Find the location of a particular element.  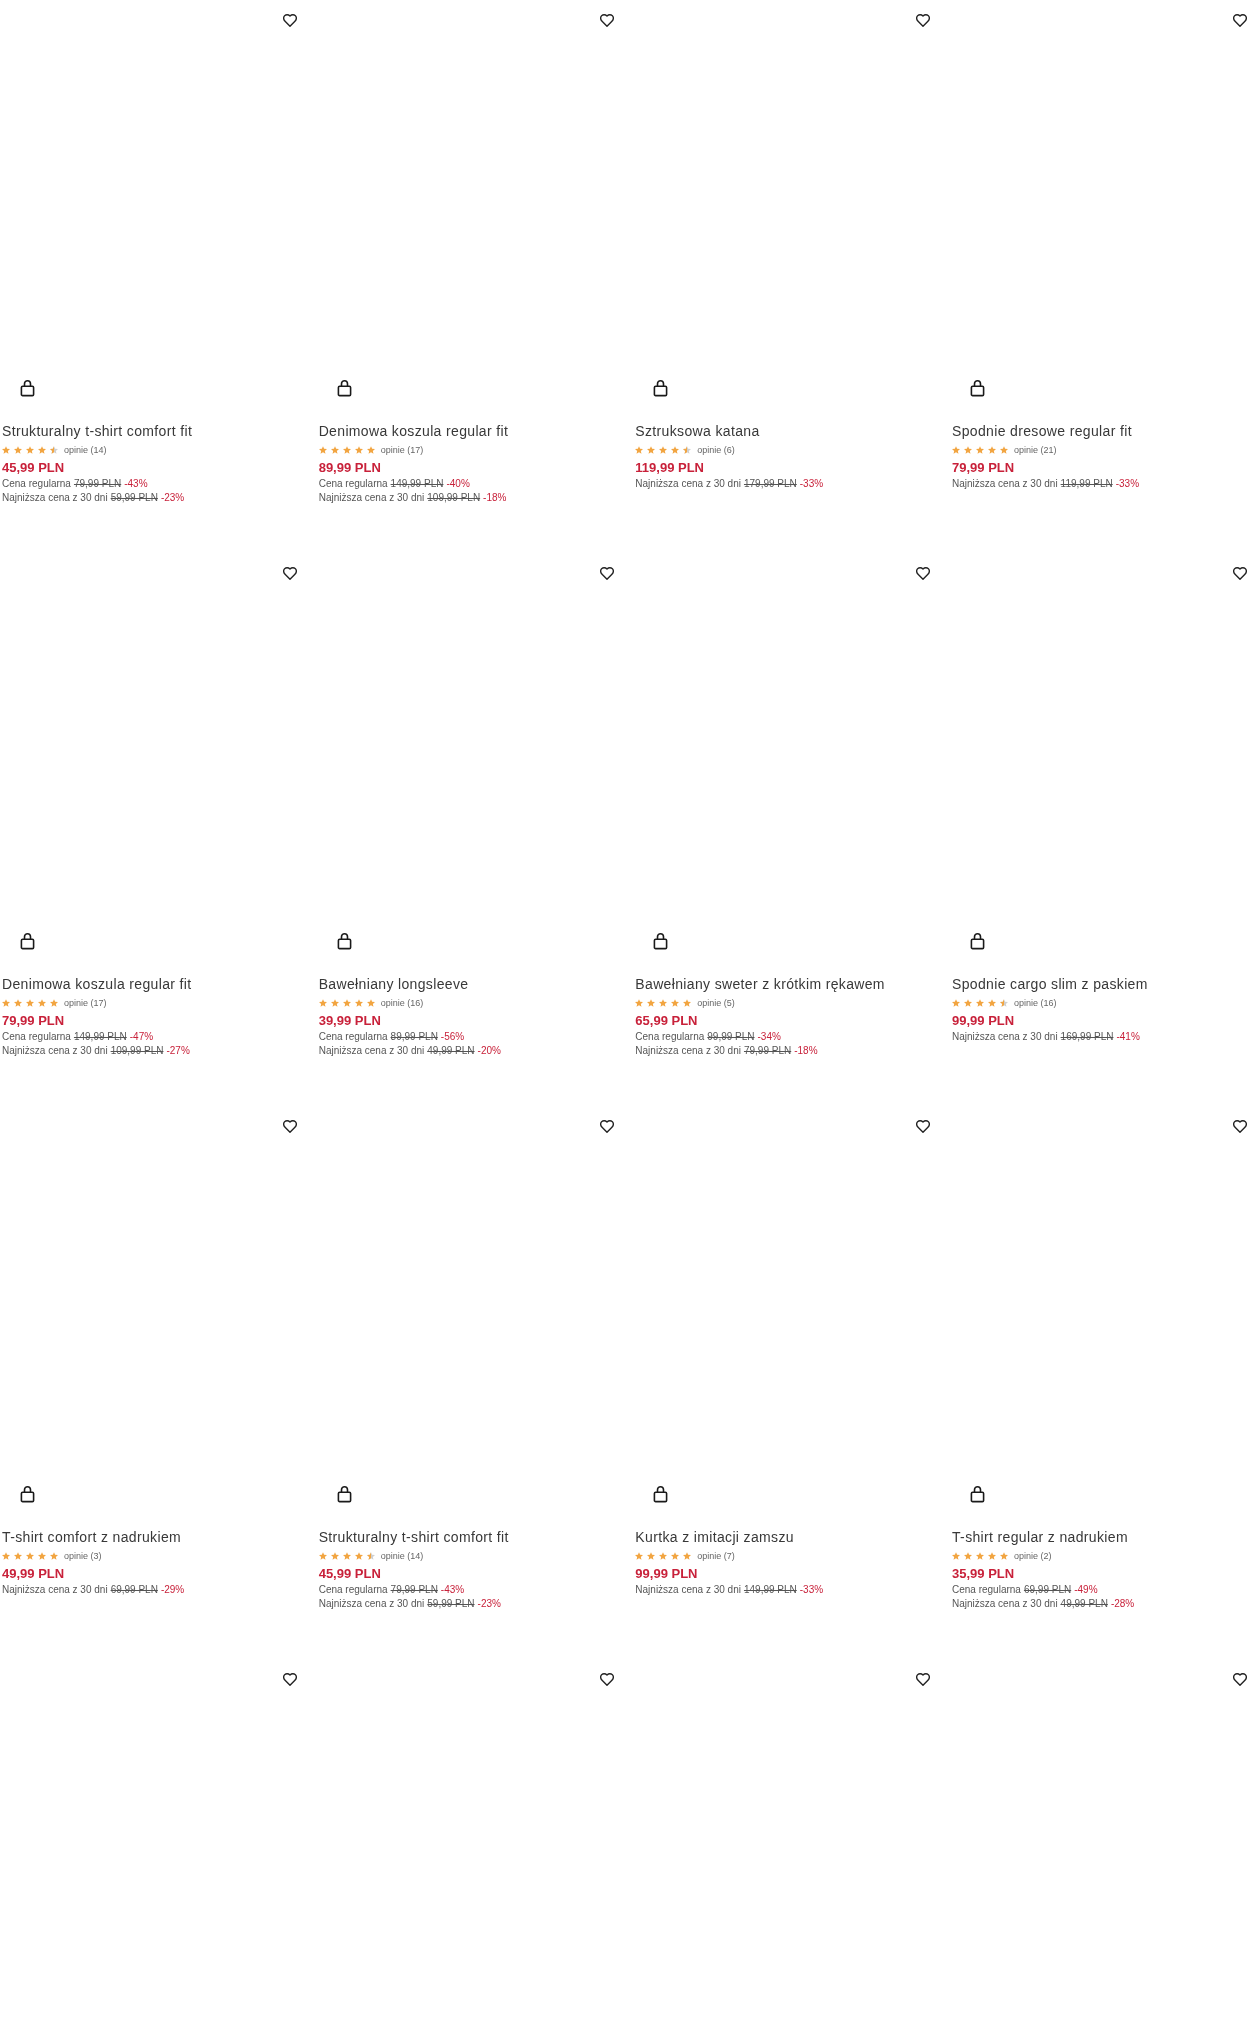

product-name: Spodnie cargo slim z paskiem is located at coordinates (1050, 984).